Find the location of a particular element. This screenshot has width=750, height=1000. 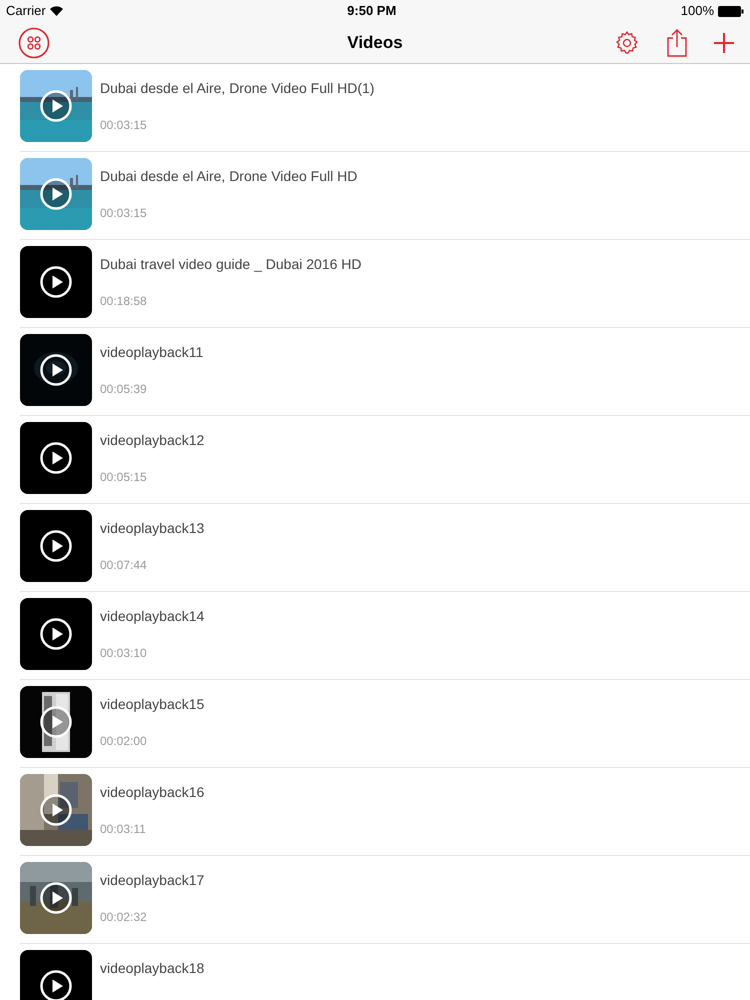

video-title: videoplayback11 is located at coordinates (152, 352).